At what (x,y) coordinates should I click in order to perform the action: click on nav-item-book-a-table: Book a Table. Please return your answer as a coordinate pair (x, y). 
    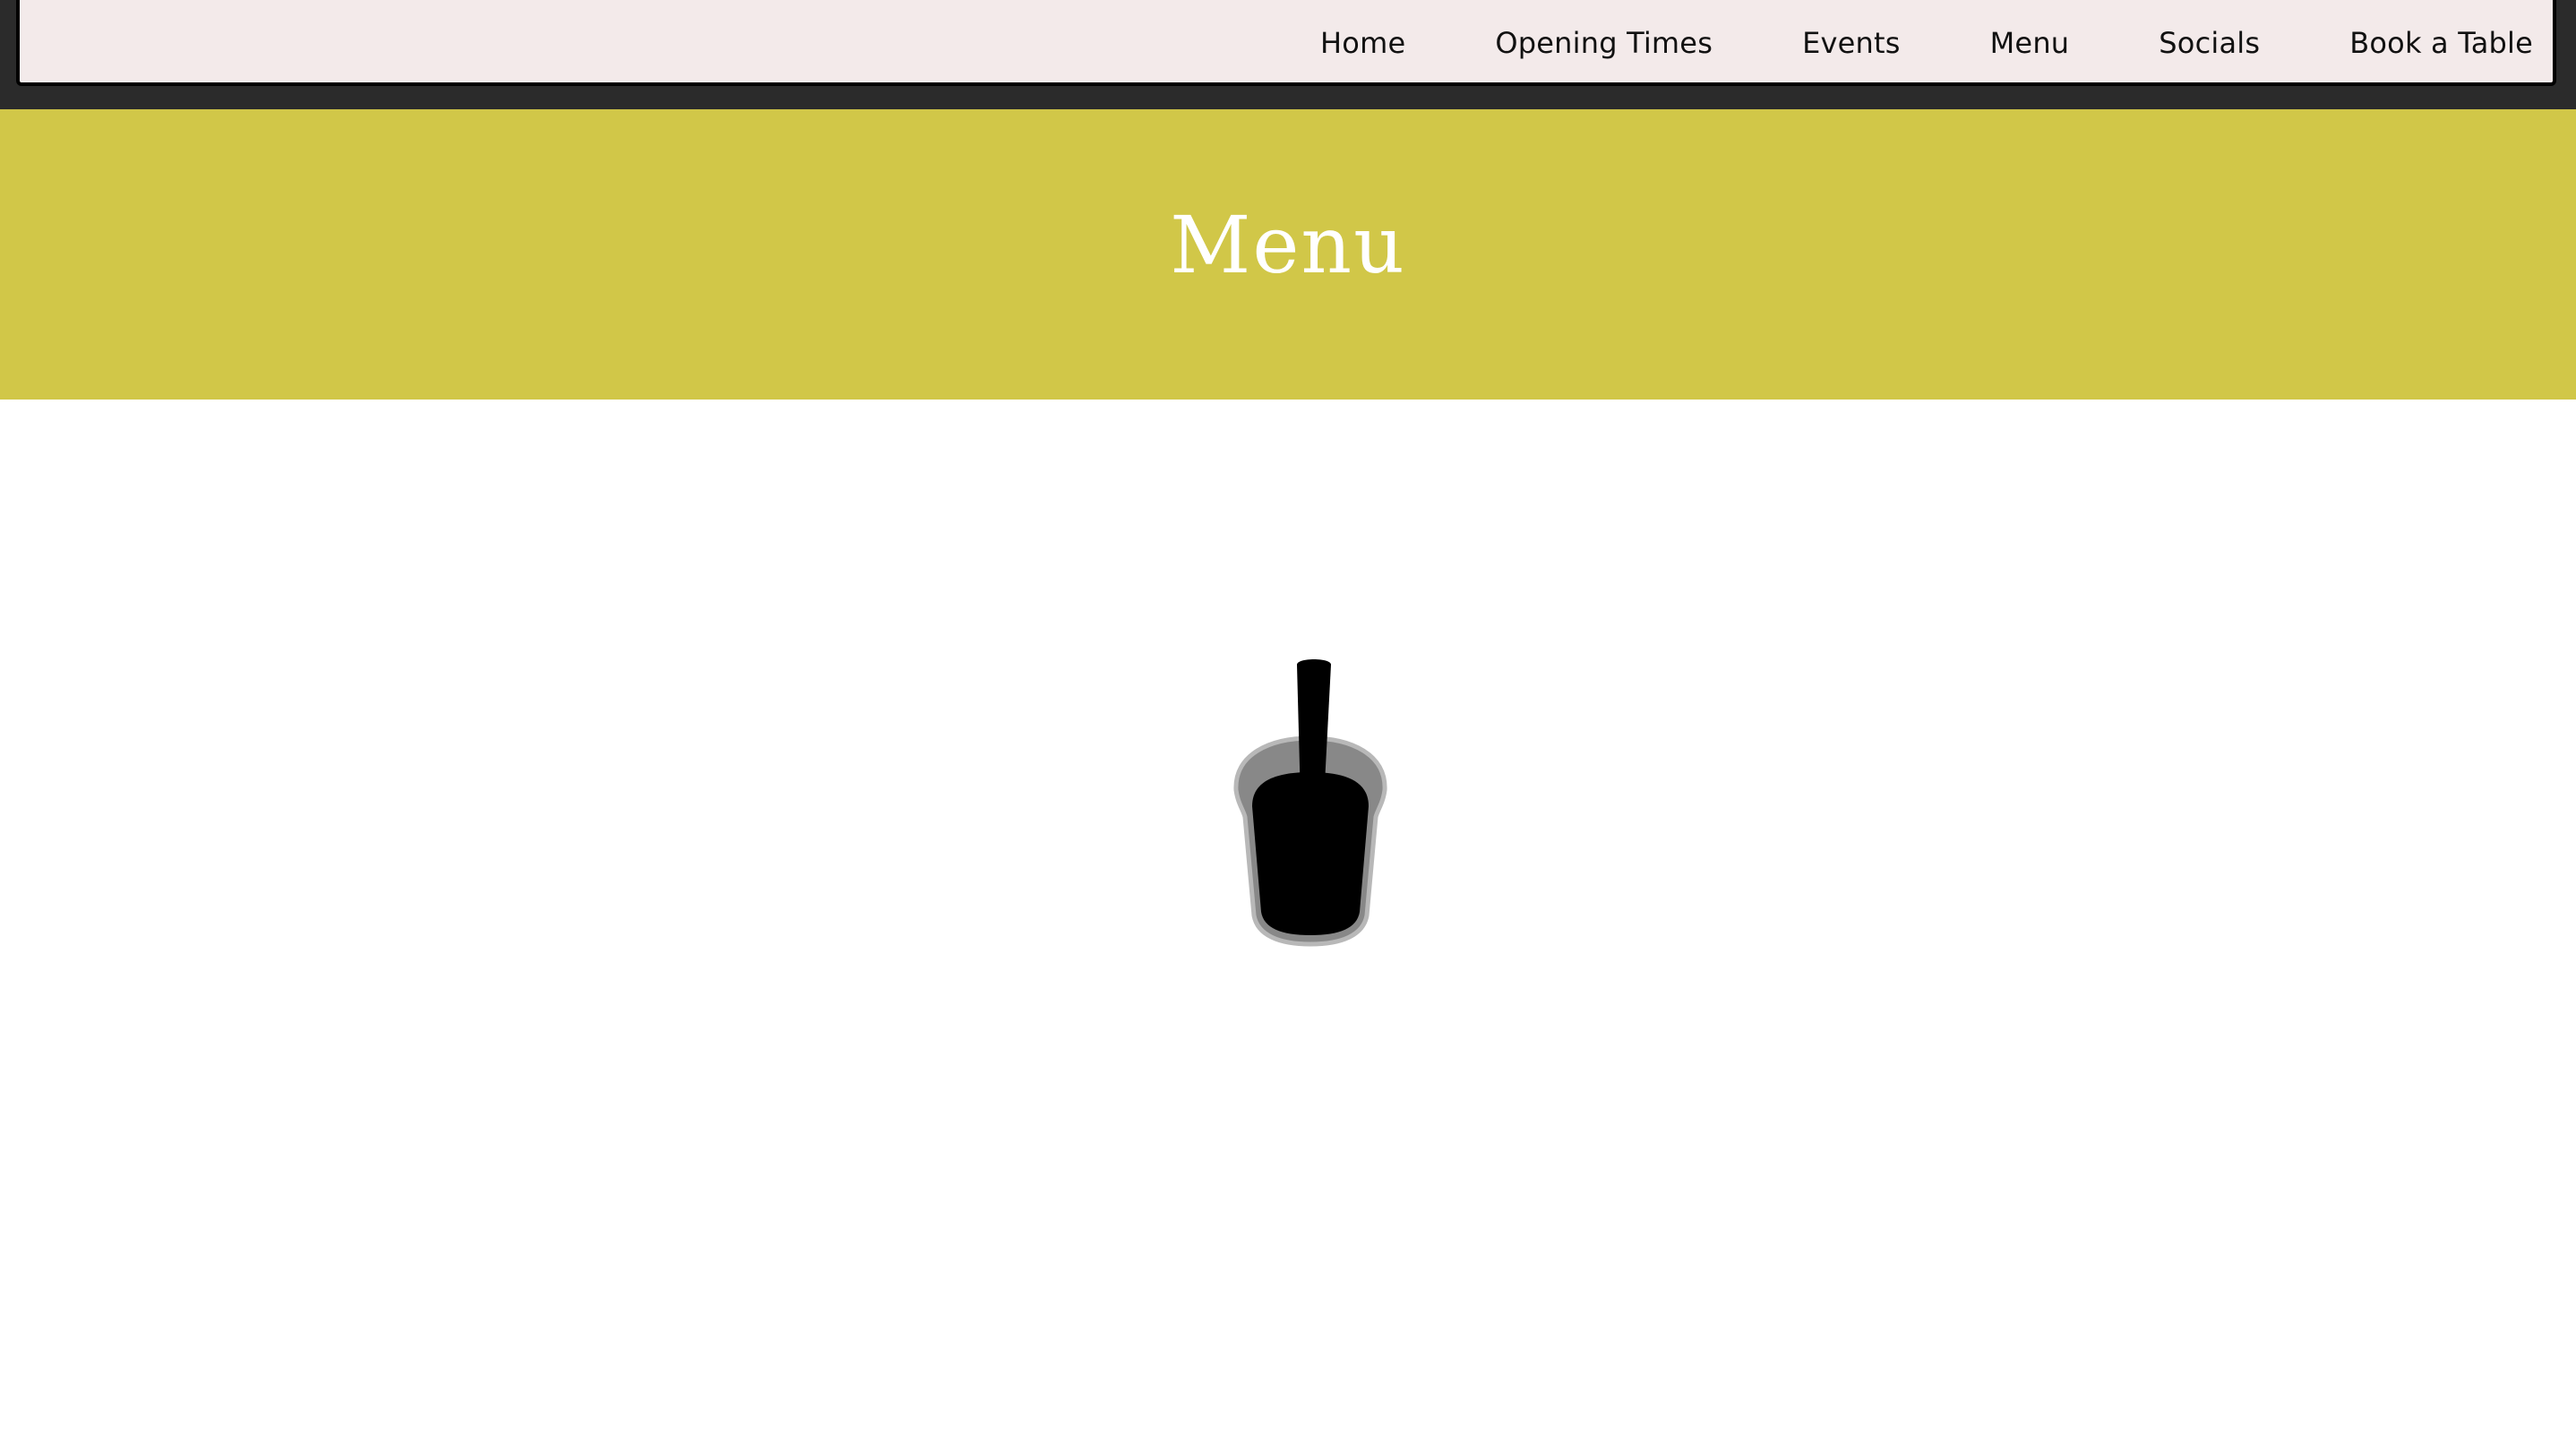
    Looking at the image, I should click on (2441, 43).